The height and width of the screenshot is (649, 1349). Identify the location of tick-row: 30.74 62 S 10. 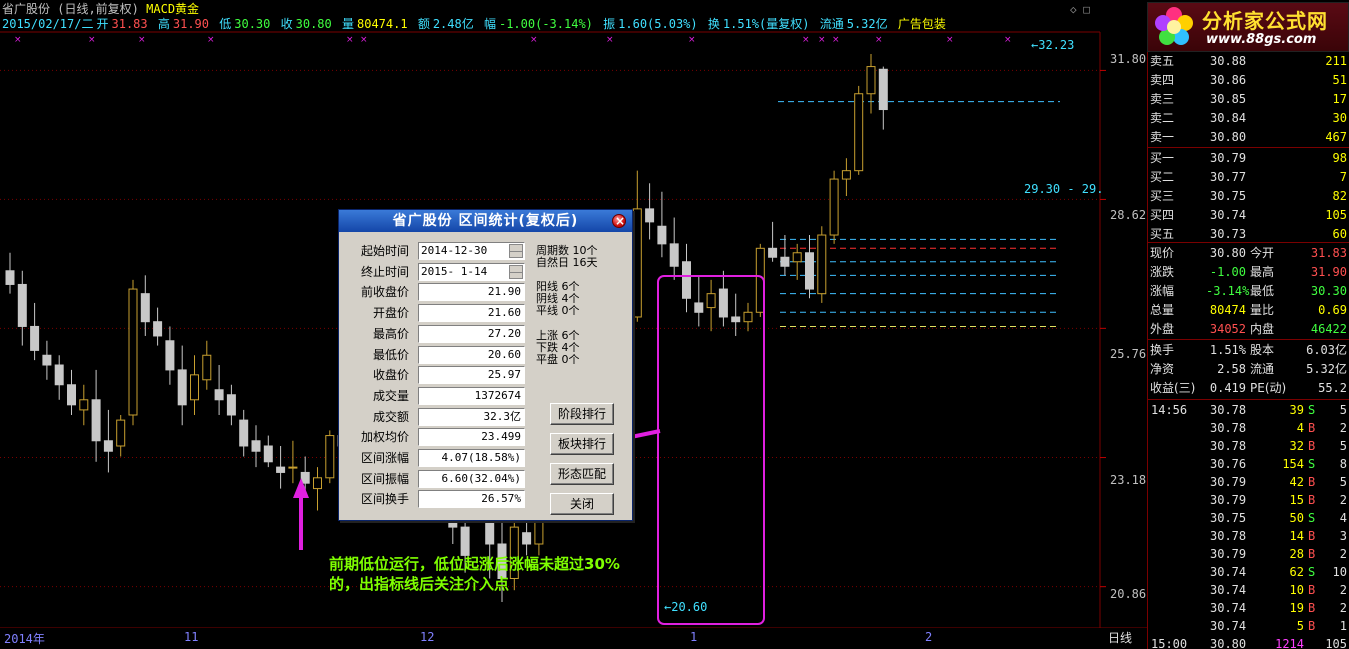
(1248, 572).